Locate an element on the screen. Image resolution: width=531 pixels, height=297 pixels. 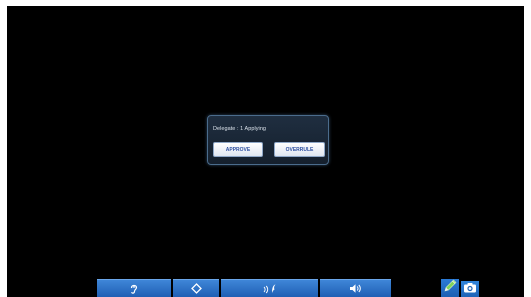
interpretation-icon is located at coordinates (270, 289).